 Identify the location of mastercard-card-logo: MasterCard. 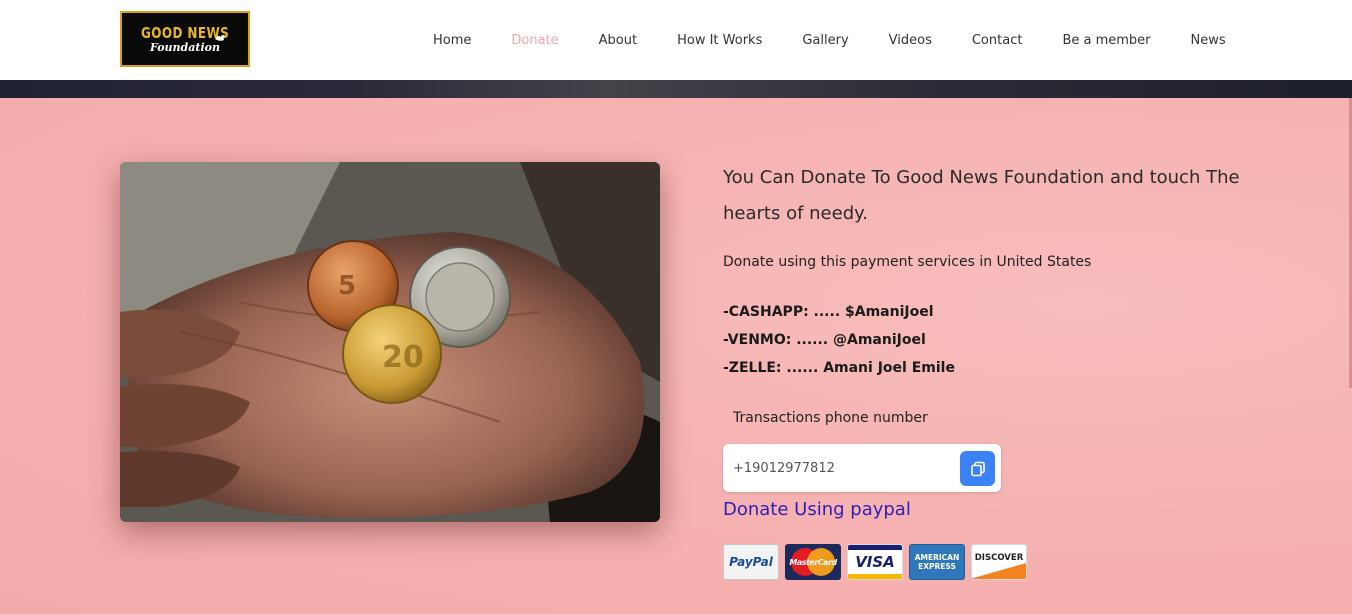
(813, 562).